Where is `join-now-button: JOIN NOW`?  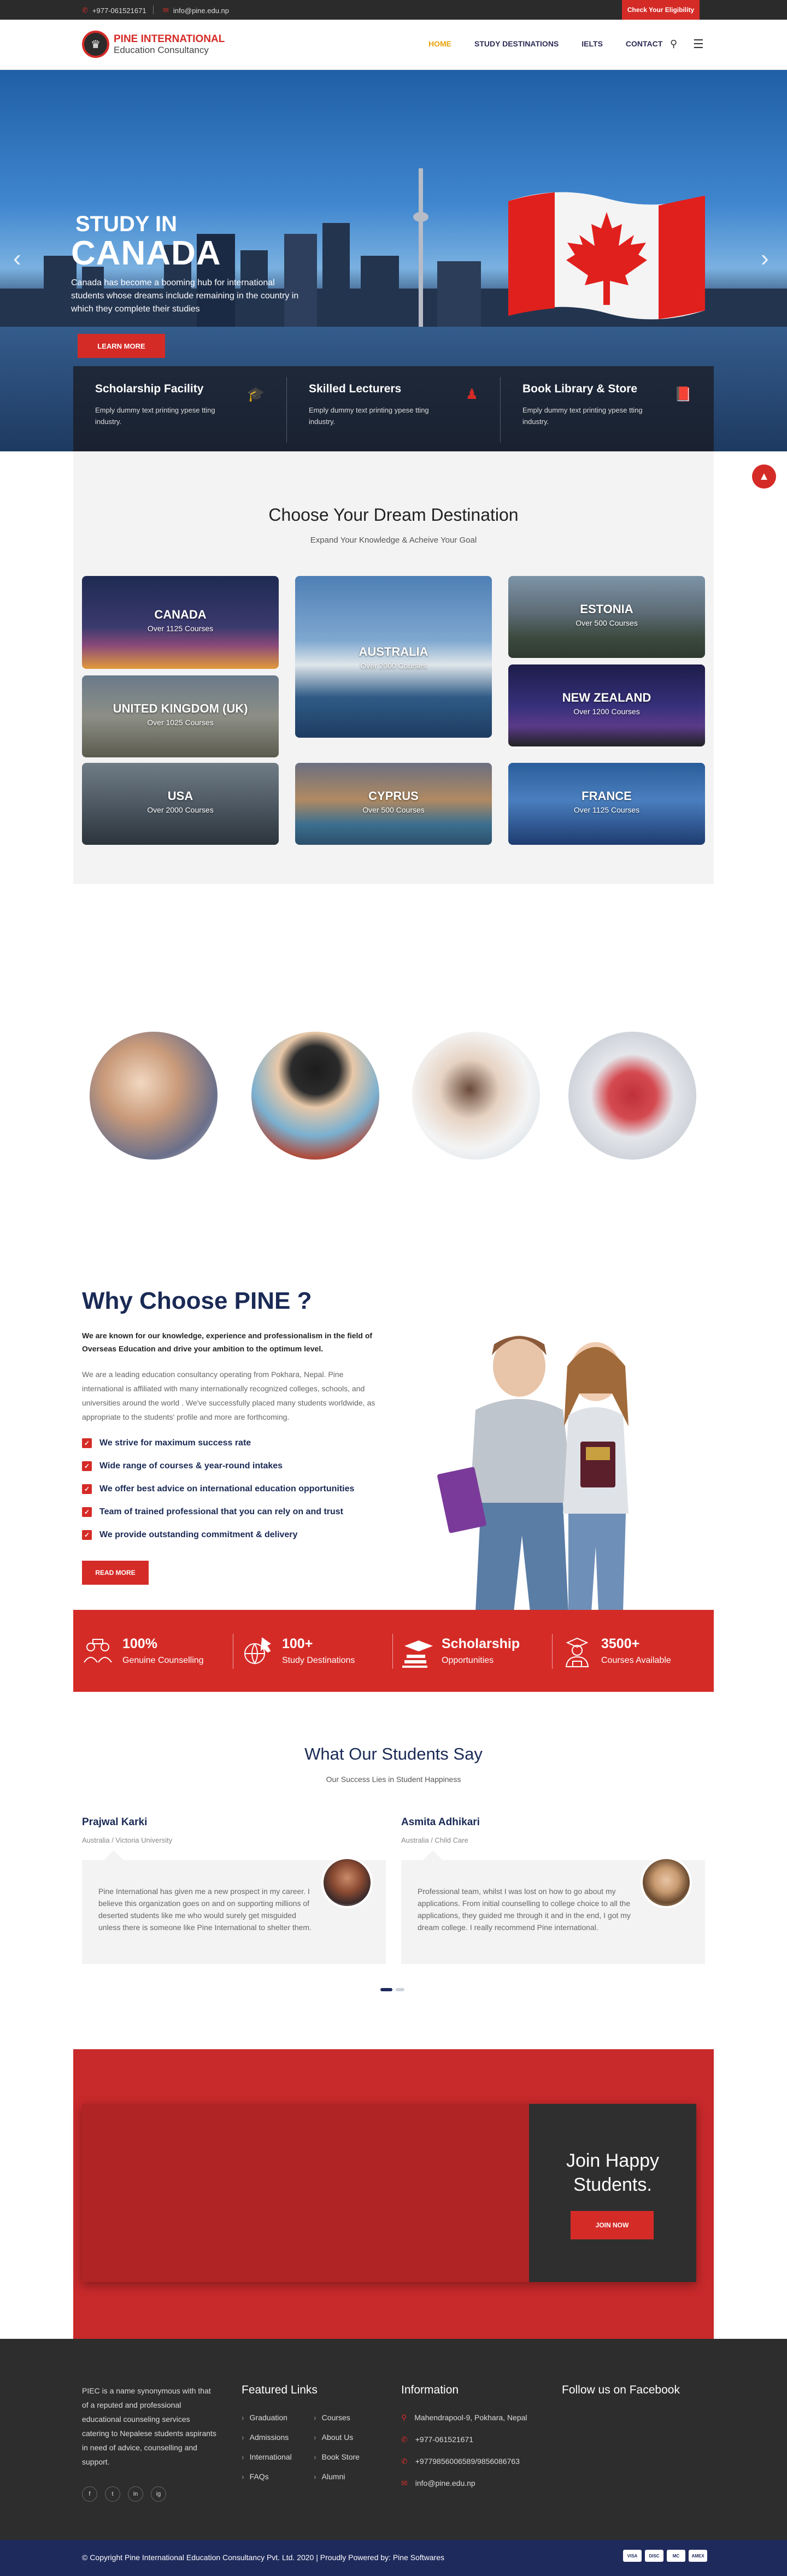 join-now-button: JOIN NOW is located at coordinates (612, 2225).